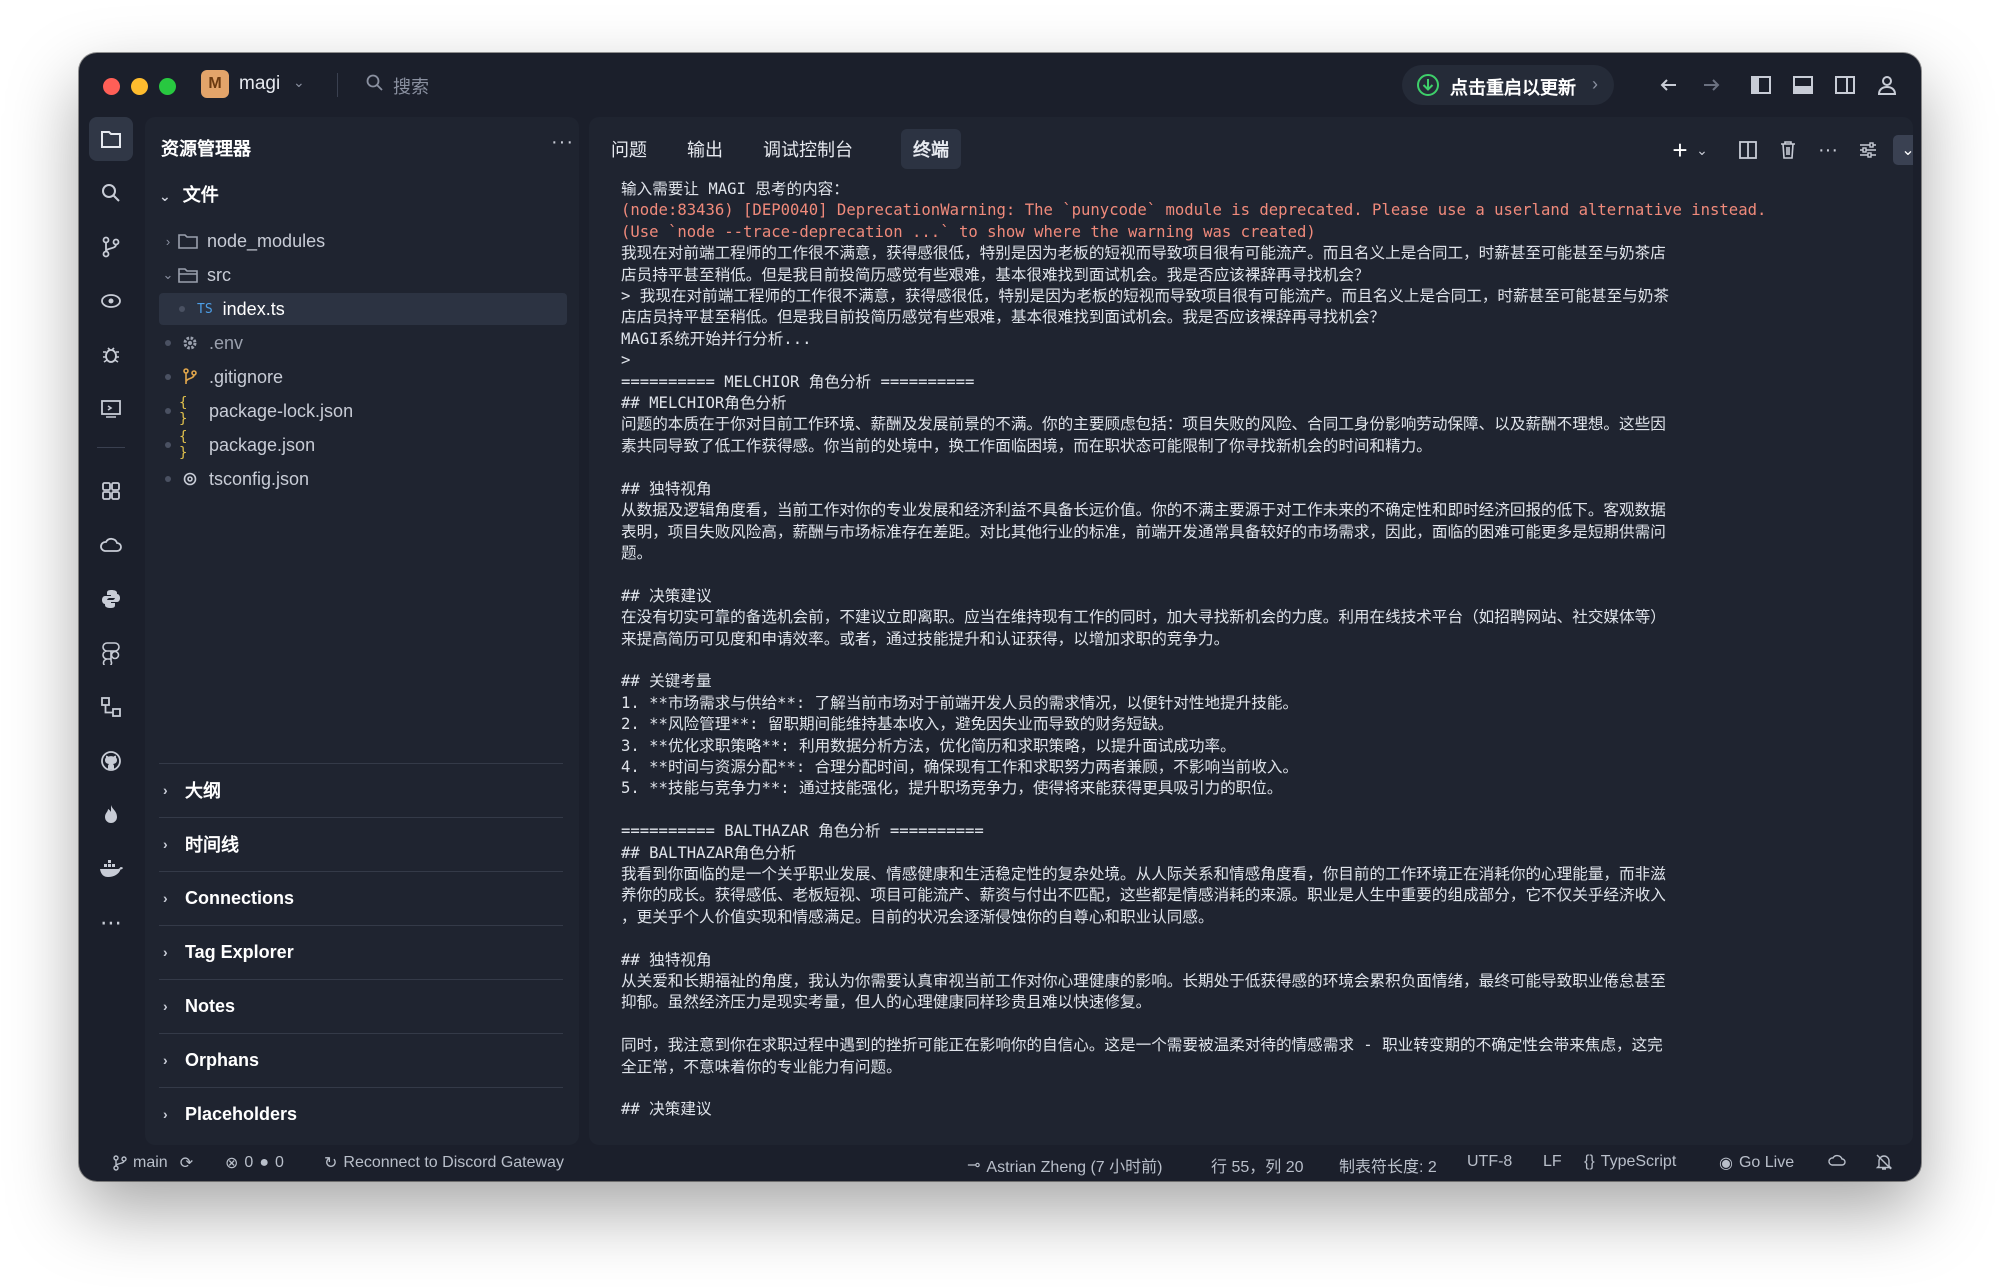  I want to click on sync-icon: ⟳, so click(186, 1163).